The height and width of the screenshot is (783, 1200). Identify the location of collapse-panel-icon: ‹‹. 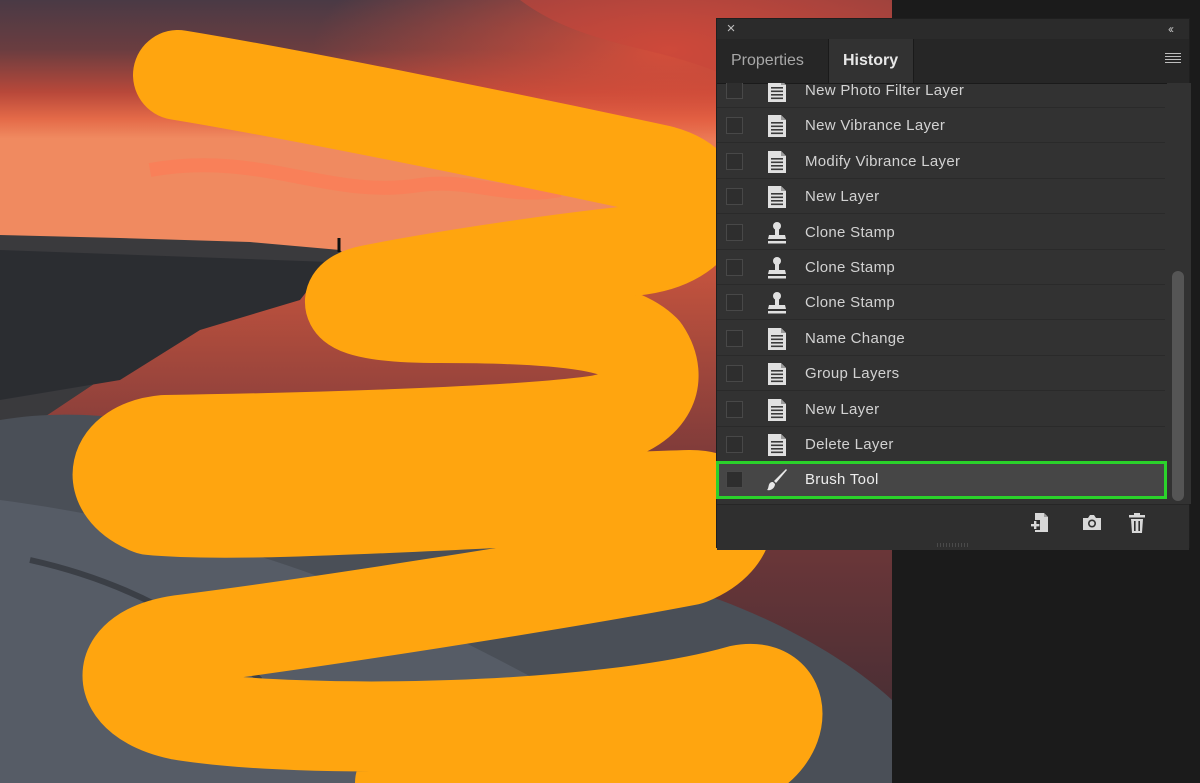
(1170, 29).